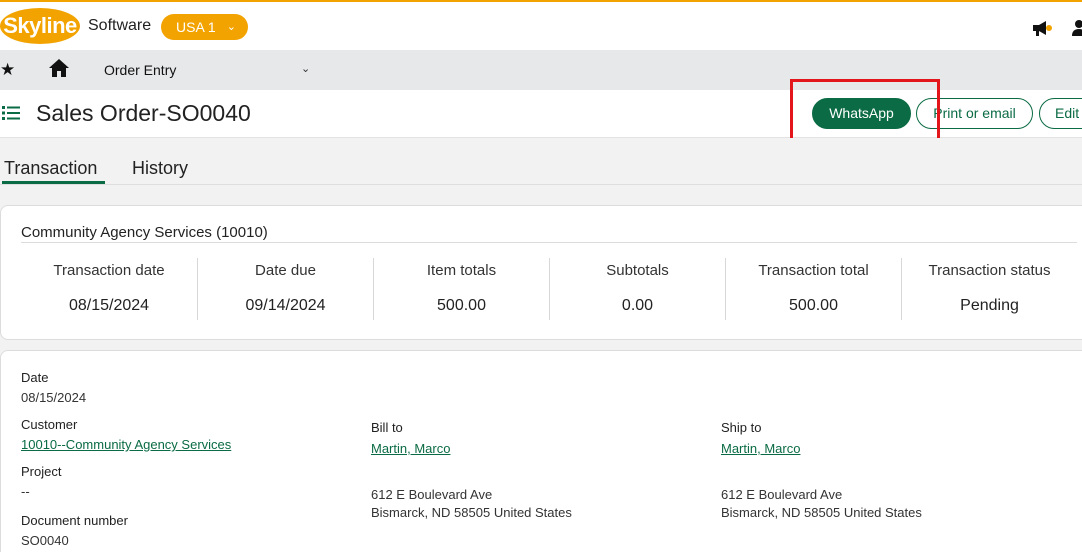 This screenshot has height=552, width=1082. Describe the element at coordinates (821, 512) in the screenshot. I see `ship-to-address-line2: Bismarck, ND 58505 United States` at that location.